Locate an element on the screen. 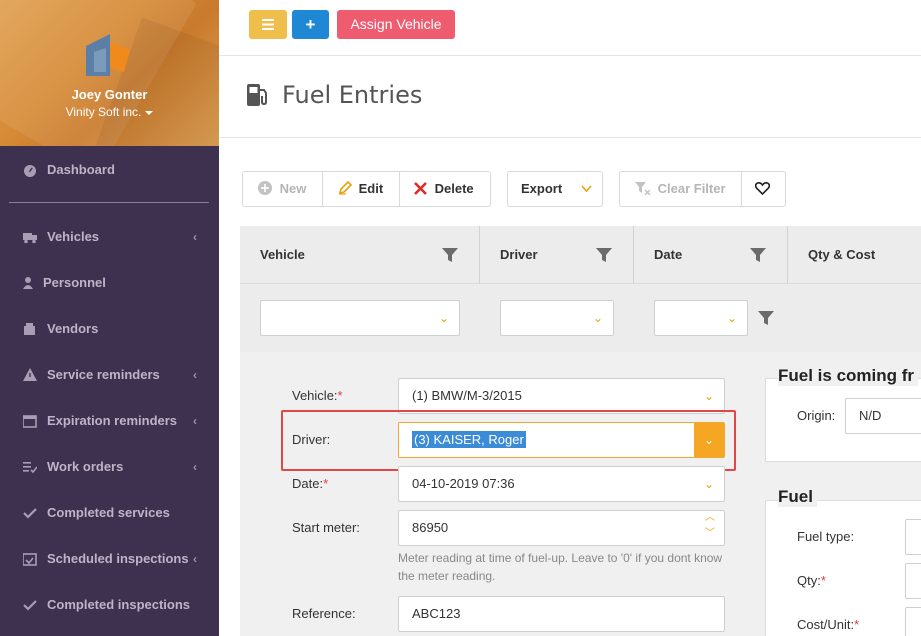 This screenshot has width=921, height=636. sidebar-item-label: Scheduled inspections is located at coordinates (118, 558).